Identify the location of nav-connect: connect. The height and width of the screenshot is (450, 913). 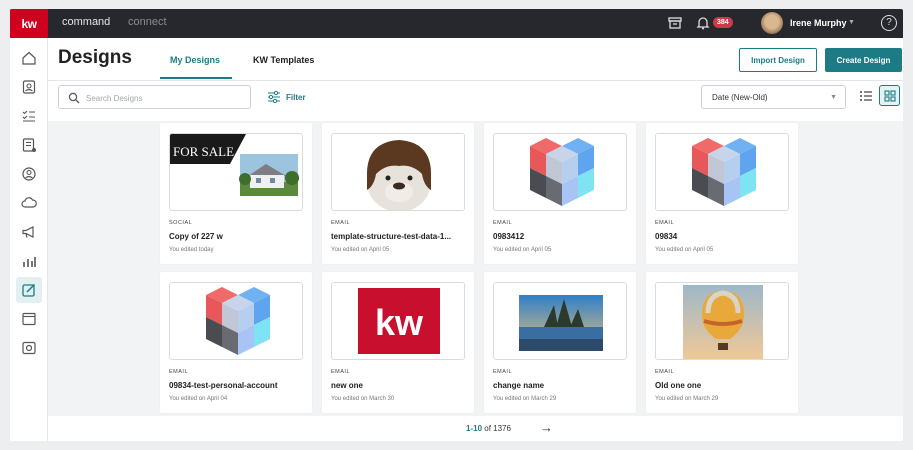
(147, 22).